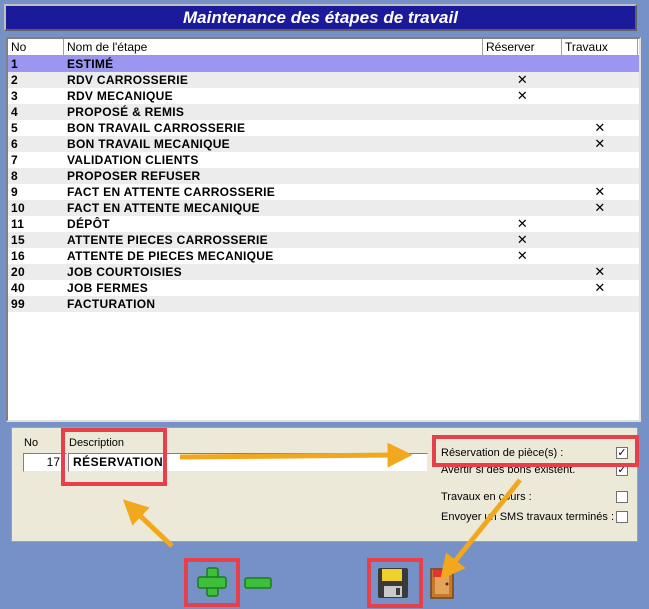 The image size is (649, 609). Describe the element at coordinates (170, 256) in the screenshot. I see `row-name: ATTENTE DE PIECES MECANIQUE` at that location.